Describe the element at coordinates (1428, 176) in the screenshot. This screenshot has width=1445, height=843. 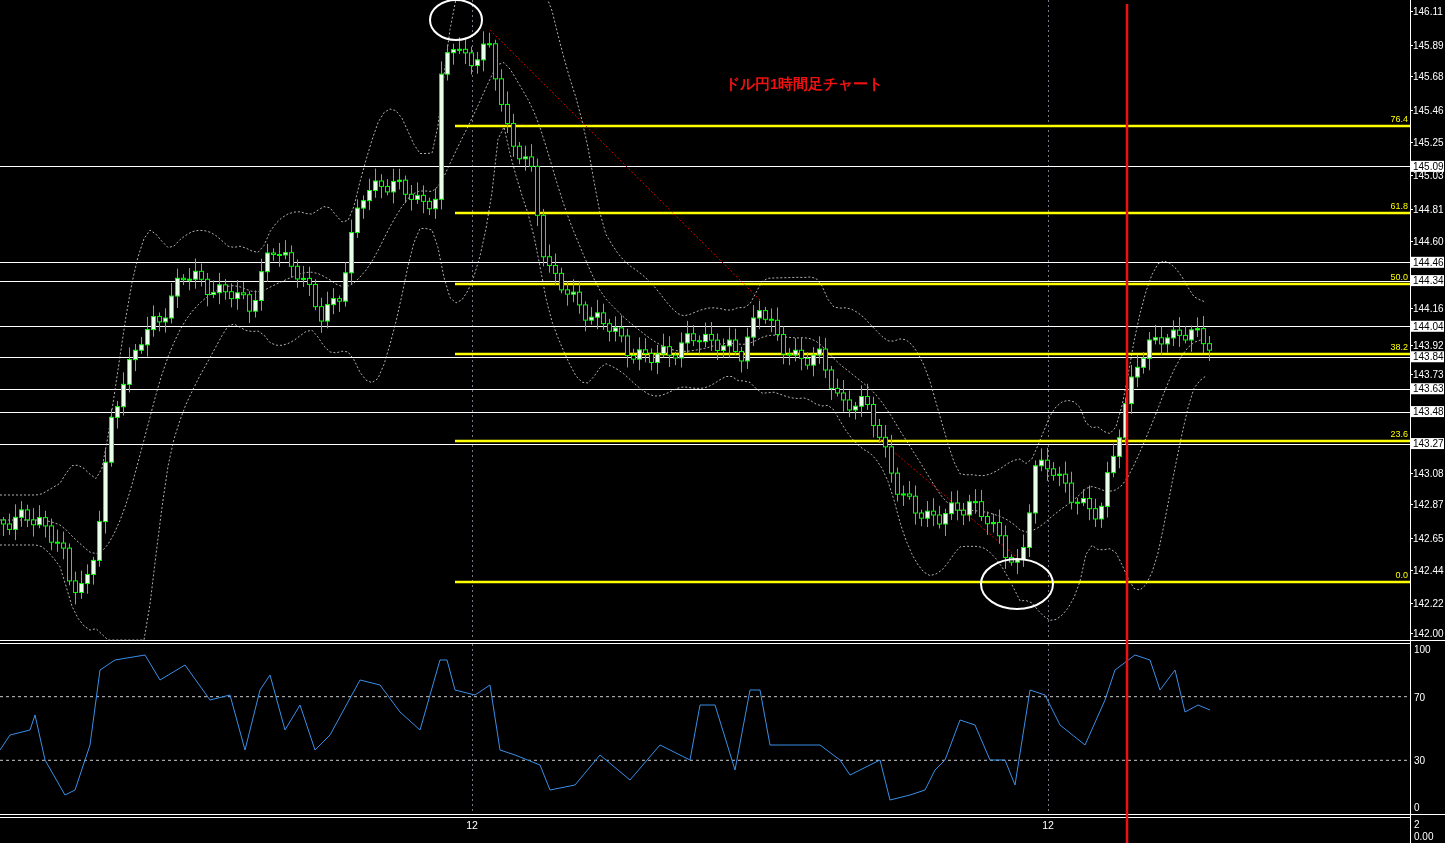
I see `price-tick-label: 145.03` at that location.